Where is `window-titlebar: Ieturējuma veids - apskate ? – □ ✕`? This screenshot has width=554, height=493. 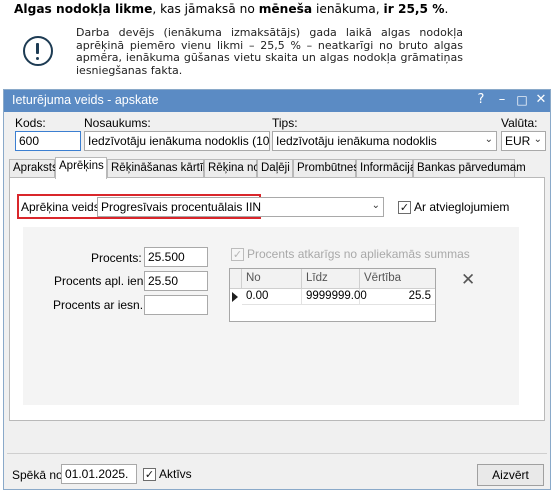 window-titlebar: Ieturējuma veids - apskate ? – □ ✕ is located at coordinates (277, 101).